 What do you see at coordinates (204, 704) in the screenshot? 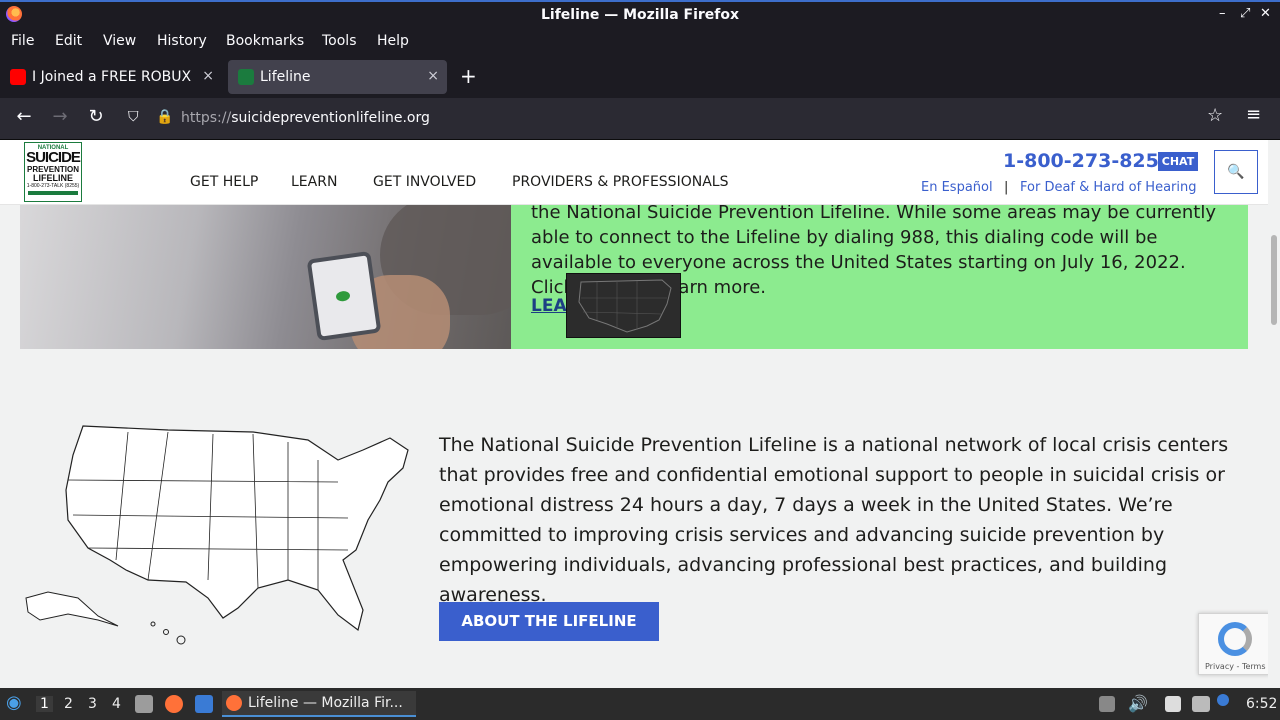
I see `terminal-icon` at bounding box center [204, 704].